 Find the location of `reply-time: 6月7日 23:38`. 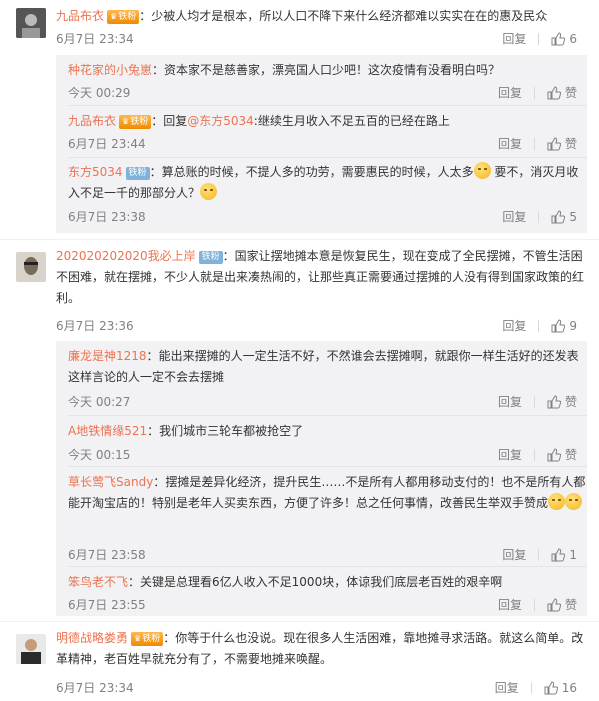

reply-time: 6月7日 23:38 is located at coordinates (107, 217).